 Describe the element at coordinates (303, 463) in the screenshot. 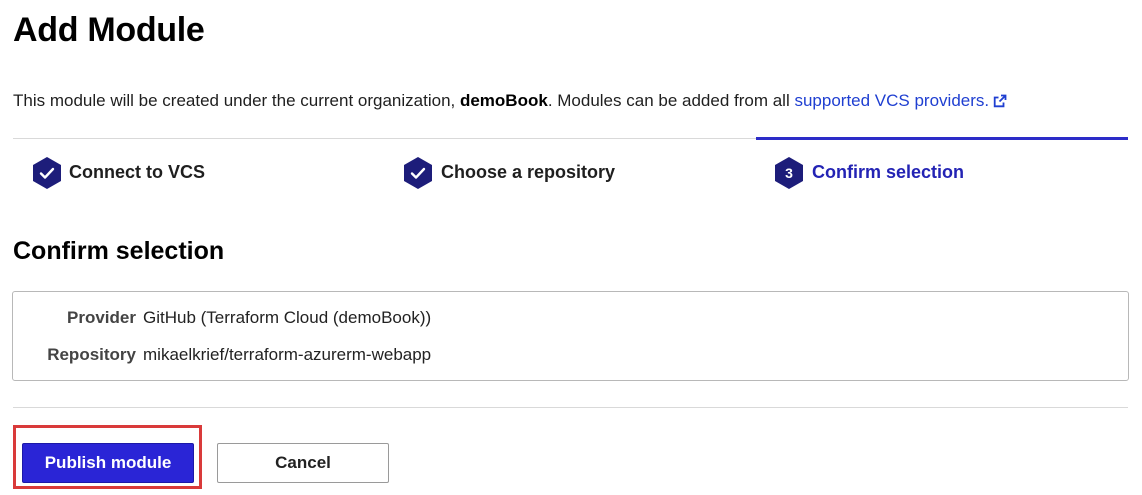

I see `cancel-button: Cancel` at that location.